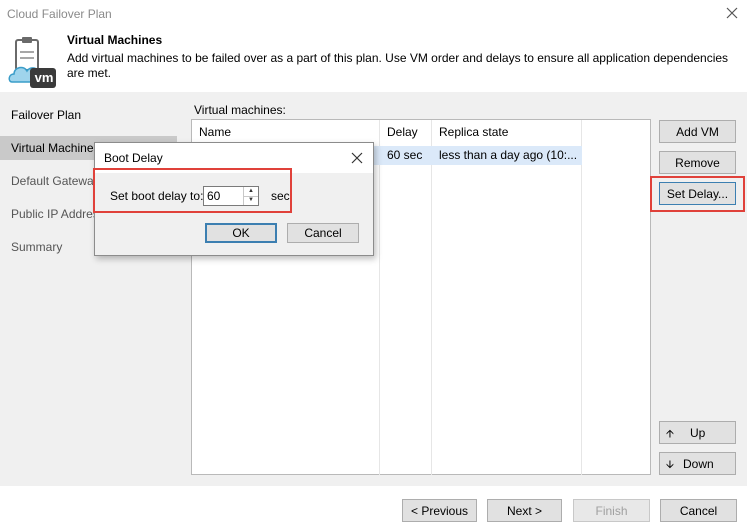  I want to click on up-button-label: Up, so click(698, 433).